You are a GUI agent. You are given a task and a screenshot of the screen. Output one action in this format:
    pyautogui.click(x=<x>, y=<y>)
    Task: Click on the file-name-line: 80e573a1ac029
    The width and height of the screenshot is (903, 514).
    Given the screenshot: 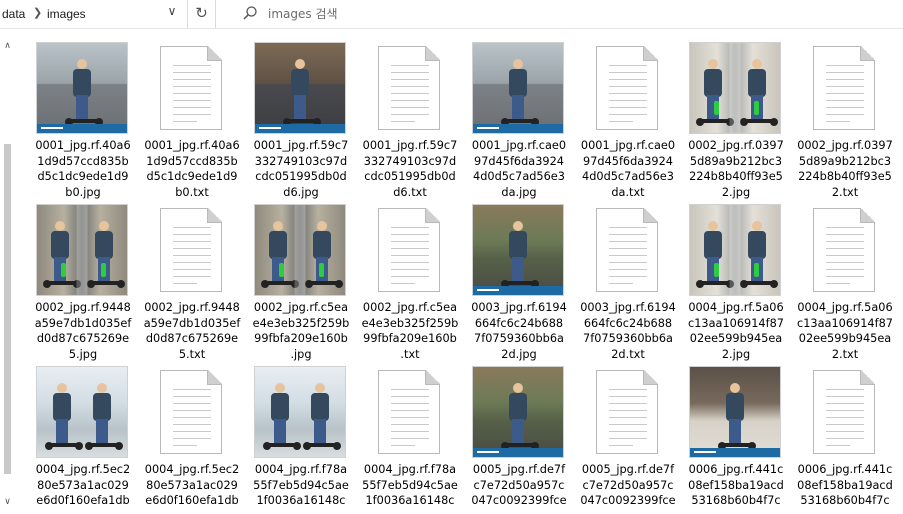 What is the action you would take?
    pyautogui.click(x=83, y=485)
    